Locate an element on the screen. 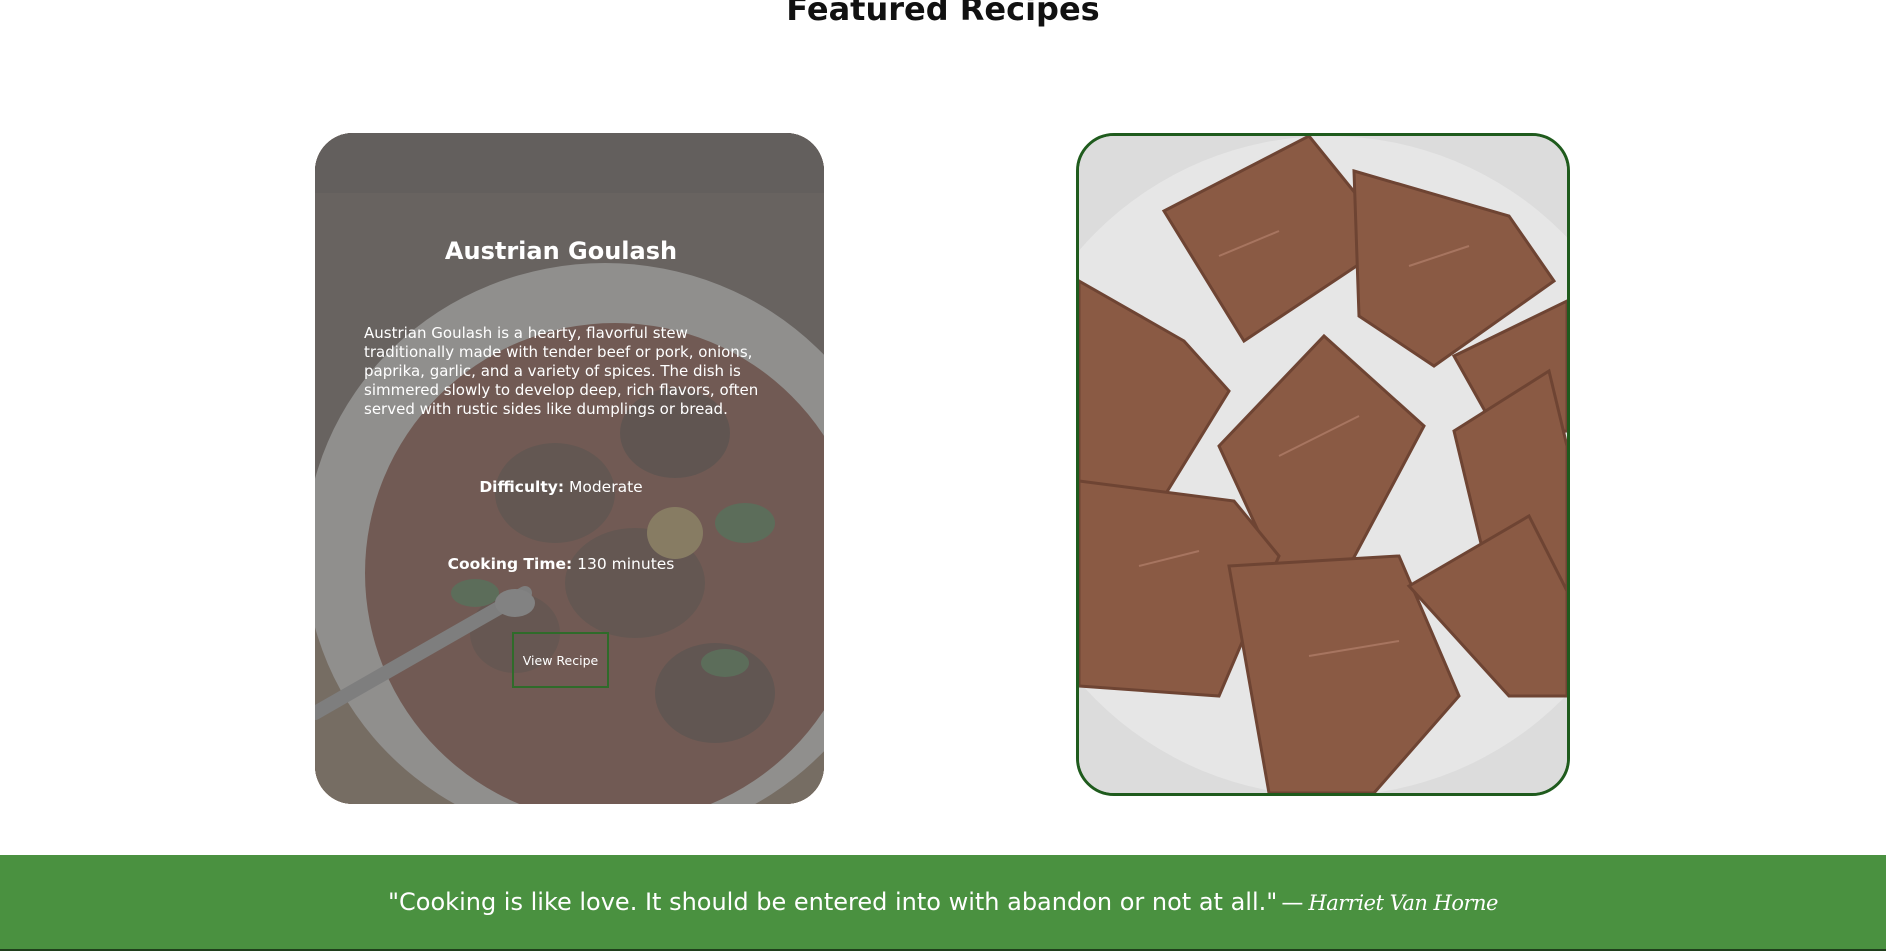 This screenshot has height=951, width=1886. section-title: Featured Recipes is located at coordinates (943, 14).